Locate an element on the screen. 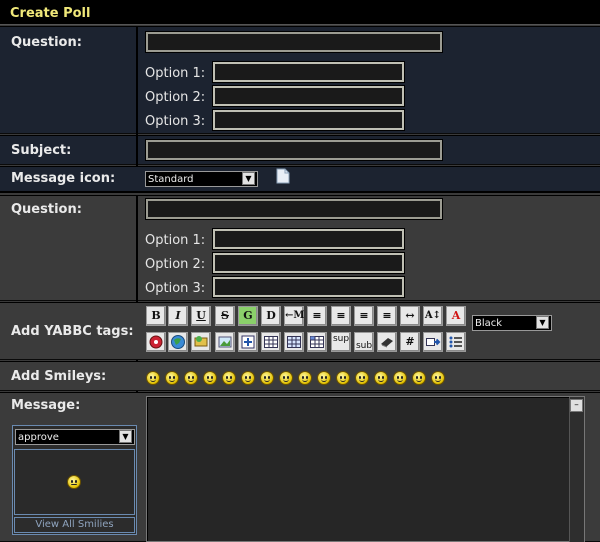  font-face-button: A is located at coordinates (456, 316).